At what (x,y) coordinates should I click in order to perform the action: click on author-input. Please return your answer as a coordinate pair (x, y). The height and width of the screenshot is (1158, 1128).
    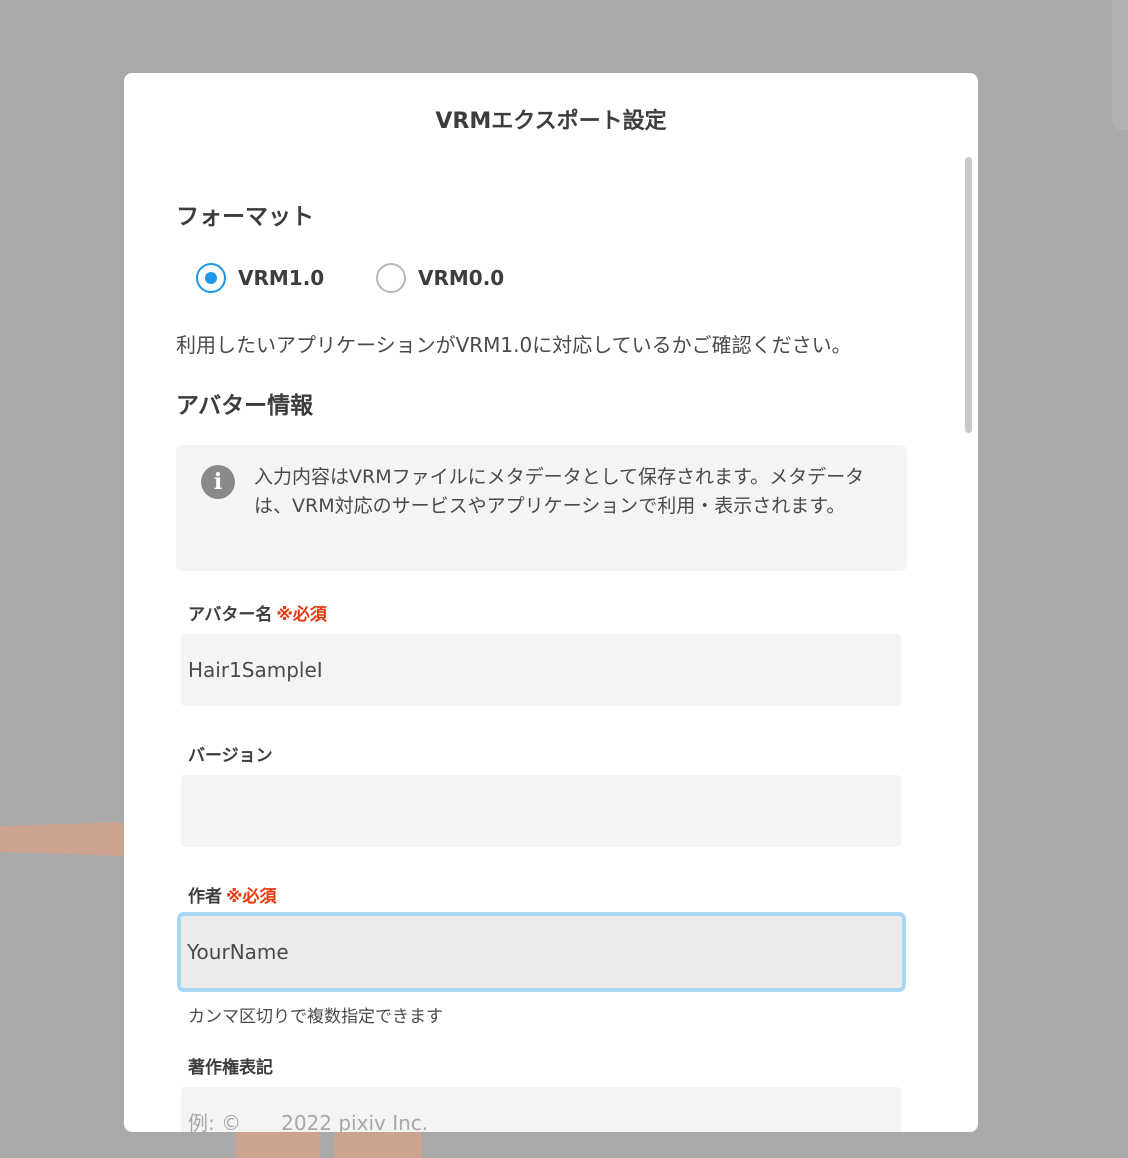
    Looking at the image, I should click on (541, 952).